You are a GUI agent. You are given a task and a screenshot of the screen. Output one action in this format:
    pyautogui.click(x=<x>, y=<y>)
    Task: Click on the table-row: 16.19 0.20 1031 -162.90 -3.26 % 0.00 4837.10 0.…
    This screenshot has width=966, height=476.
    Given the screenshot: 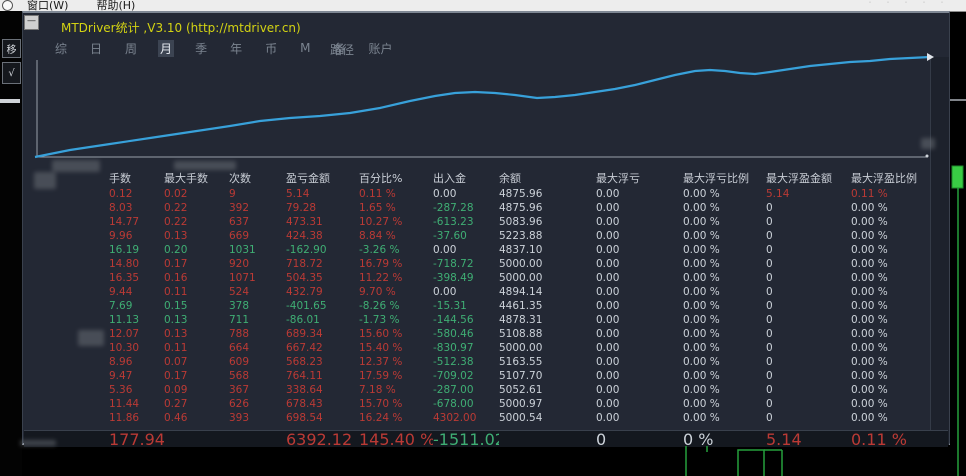 What is the action you would take?
    pyautogui.click(x=520, y=250)
    